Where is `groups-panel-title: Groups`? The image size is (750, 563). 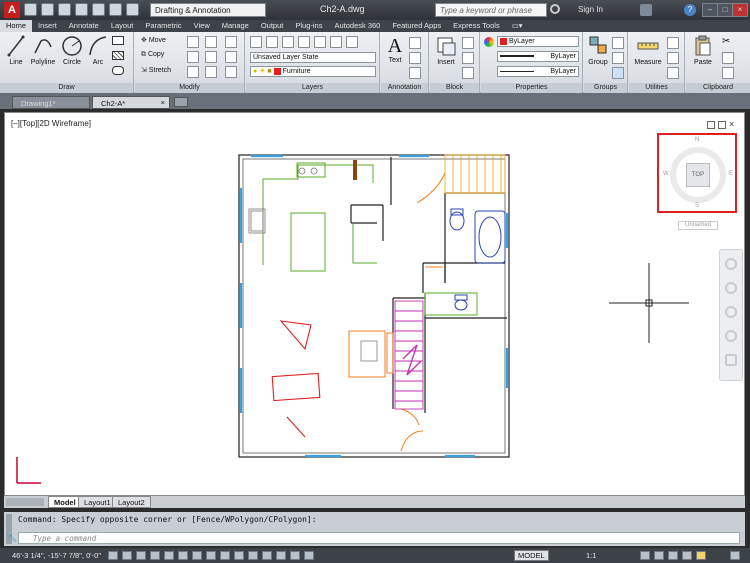
groups-panel-title: Groups is located at coordinates (605, 88).